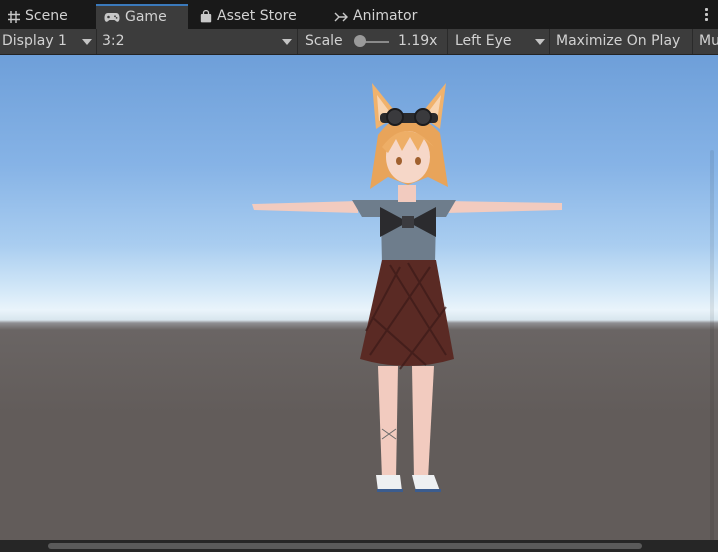 Image resolution: width=718 pixels, height=552 pixels. I want to click on horizontal-scrollbar, so click(359, 546).